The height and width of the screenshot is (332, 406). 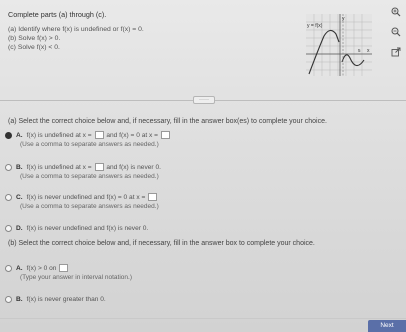 I want to click on function-graph: y x y = f(x) 5, so click(x=339, y=45).